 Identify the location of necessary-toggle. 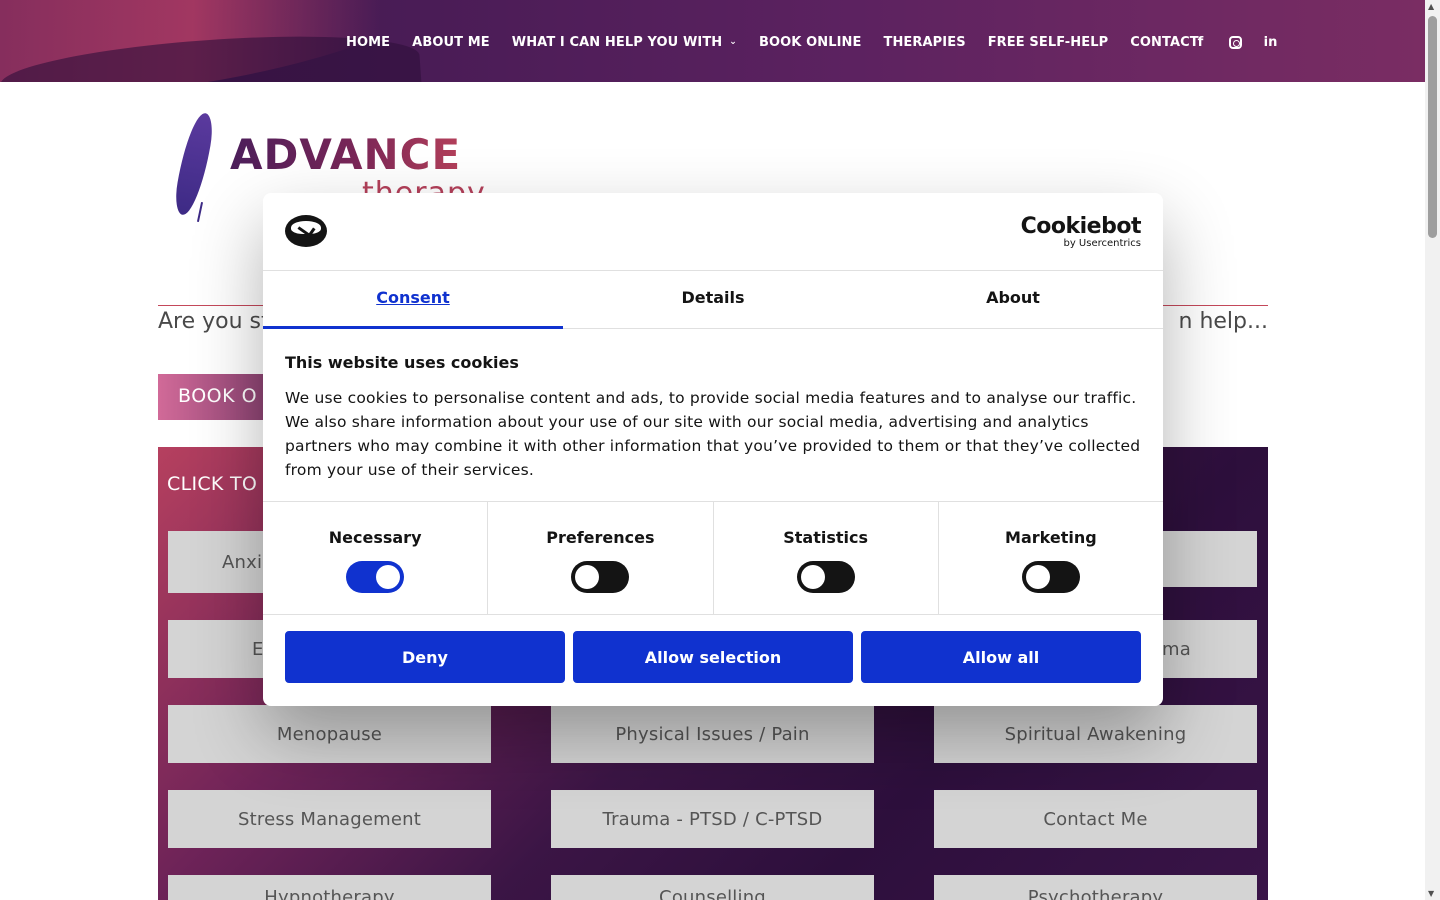
(375, 577).